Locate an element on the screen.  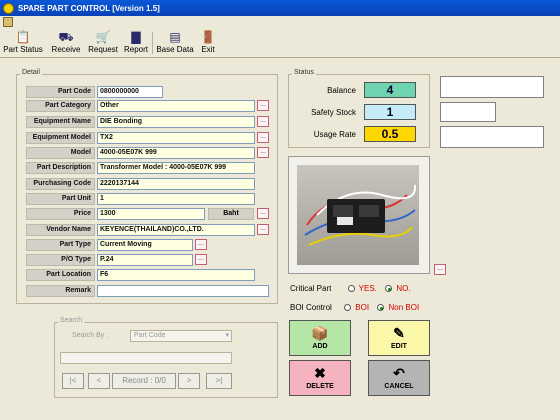
model-field: 4000-05E07K 999 is located at coordinates (176, 153).